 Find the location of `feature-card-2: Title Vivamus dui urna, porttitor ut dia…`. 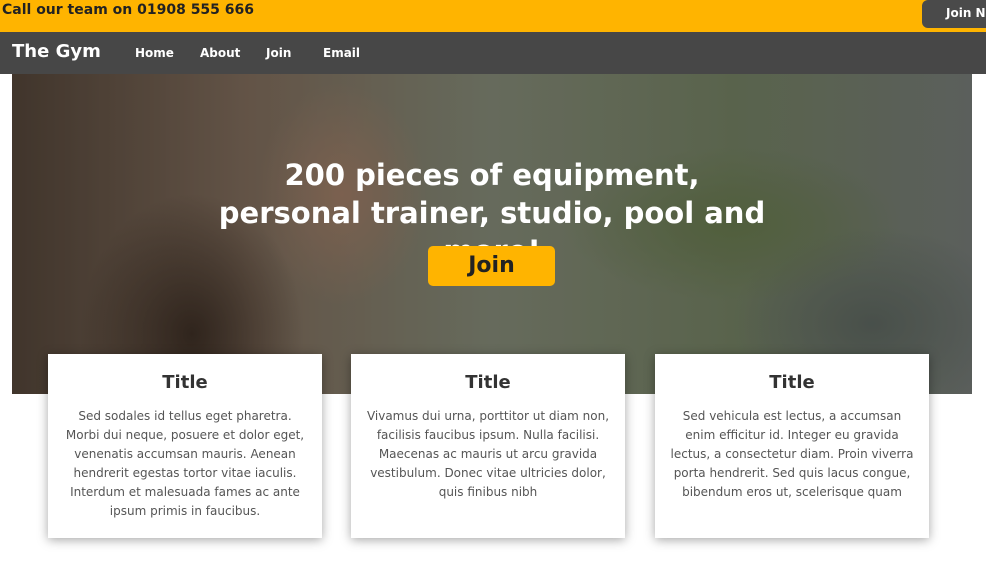

feature-card-2: Title Vivamus dui urna, porttitor ut dia… is located at coordinates (488, 446).